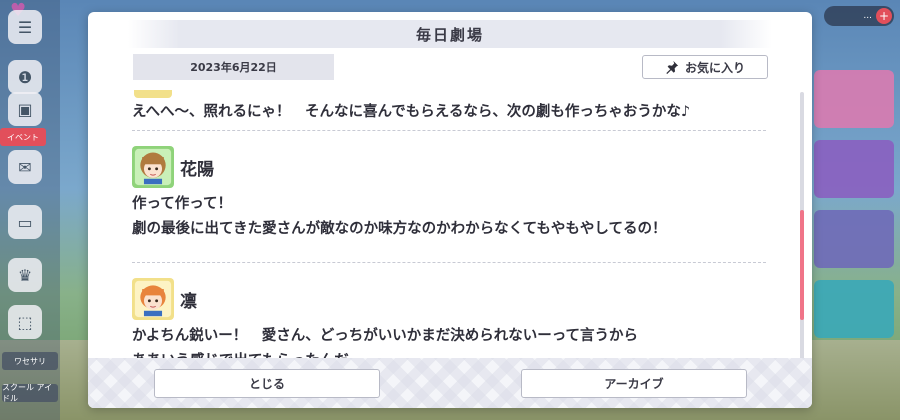 The image size is (900, 420). I want to click on scrollbar-thumb, so click(802, 265).